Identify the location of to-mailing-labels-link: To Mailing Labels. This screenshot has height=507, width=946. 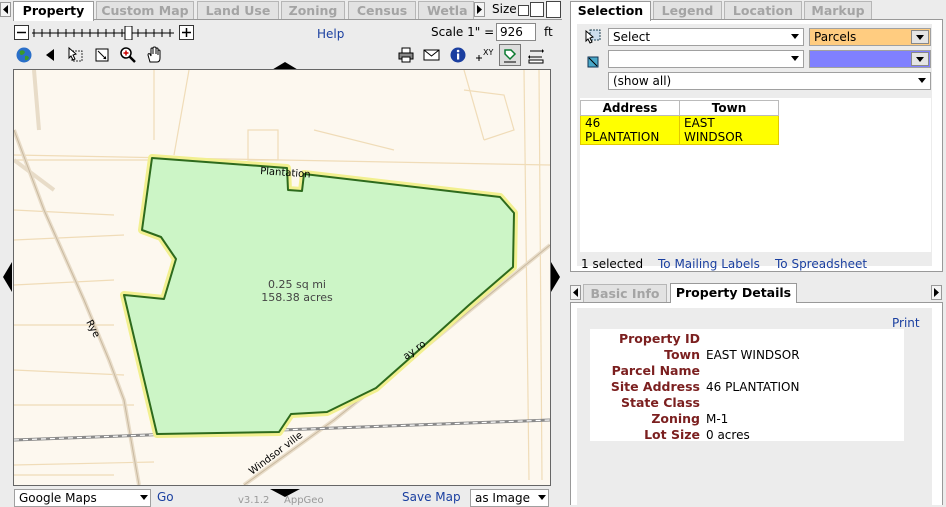
(709, 264).